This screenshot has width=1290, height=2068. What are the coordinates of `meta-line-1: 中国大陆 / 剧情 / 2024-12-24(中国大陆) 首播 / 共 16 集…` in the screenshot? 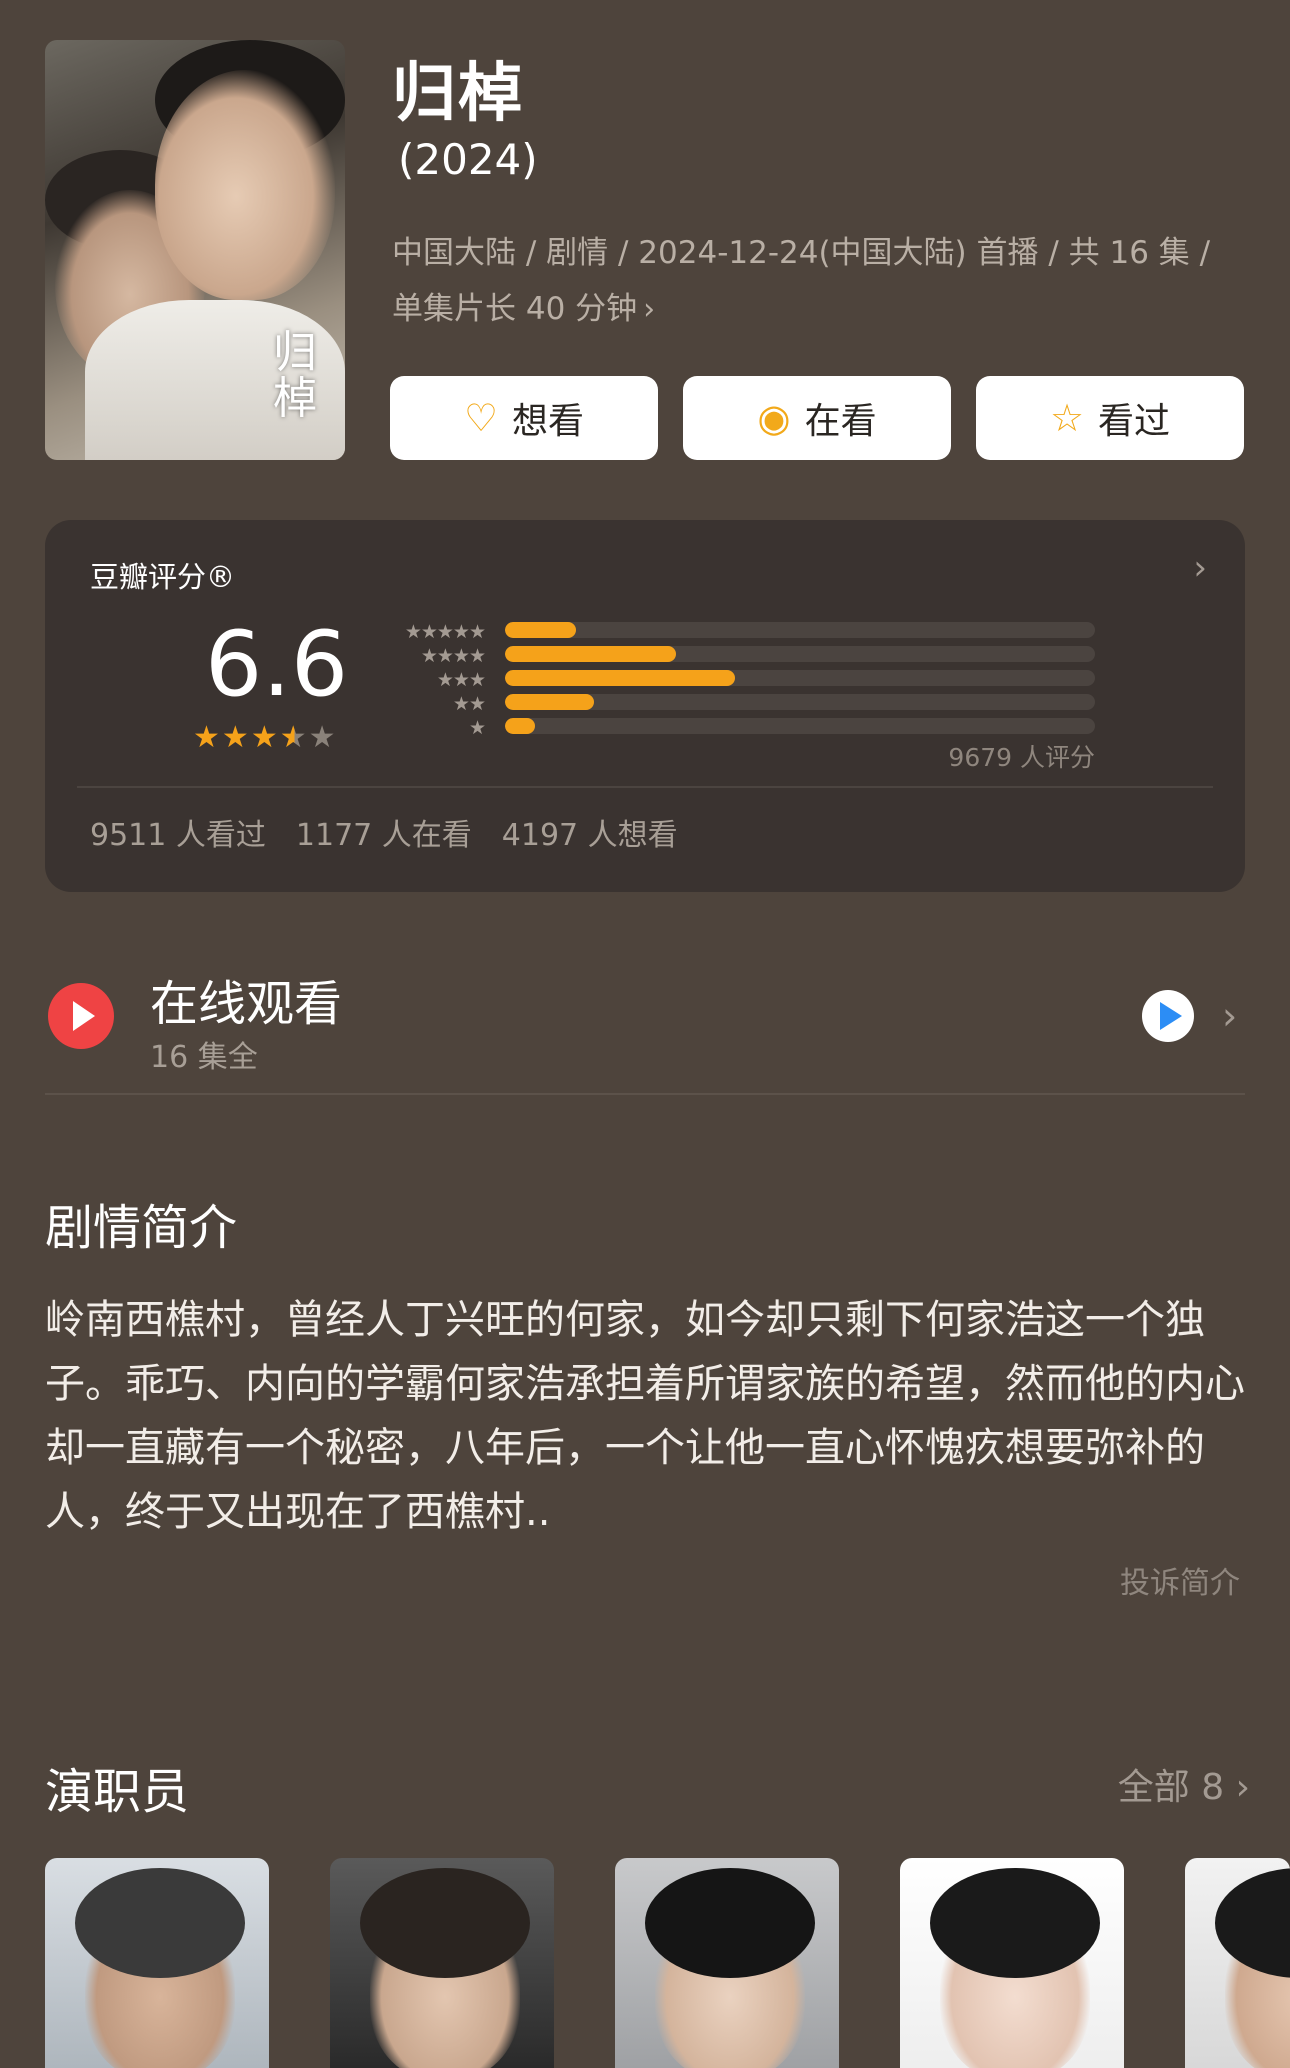 It's located at (801, 253).